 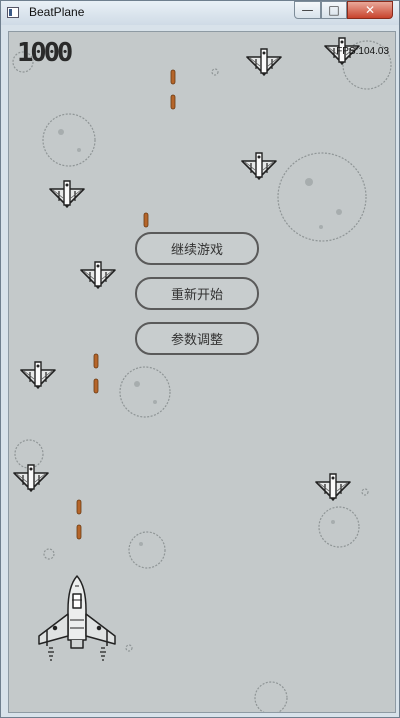 I want to click on player-plane, so click(x=77, y=618).